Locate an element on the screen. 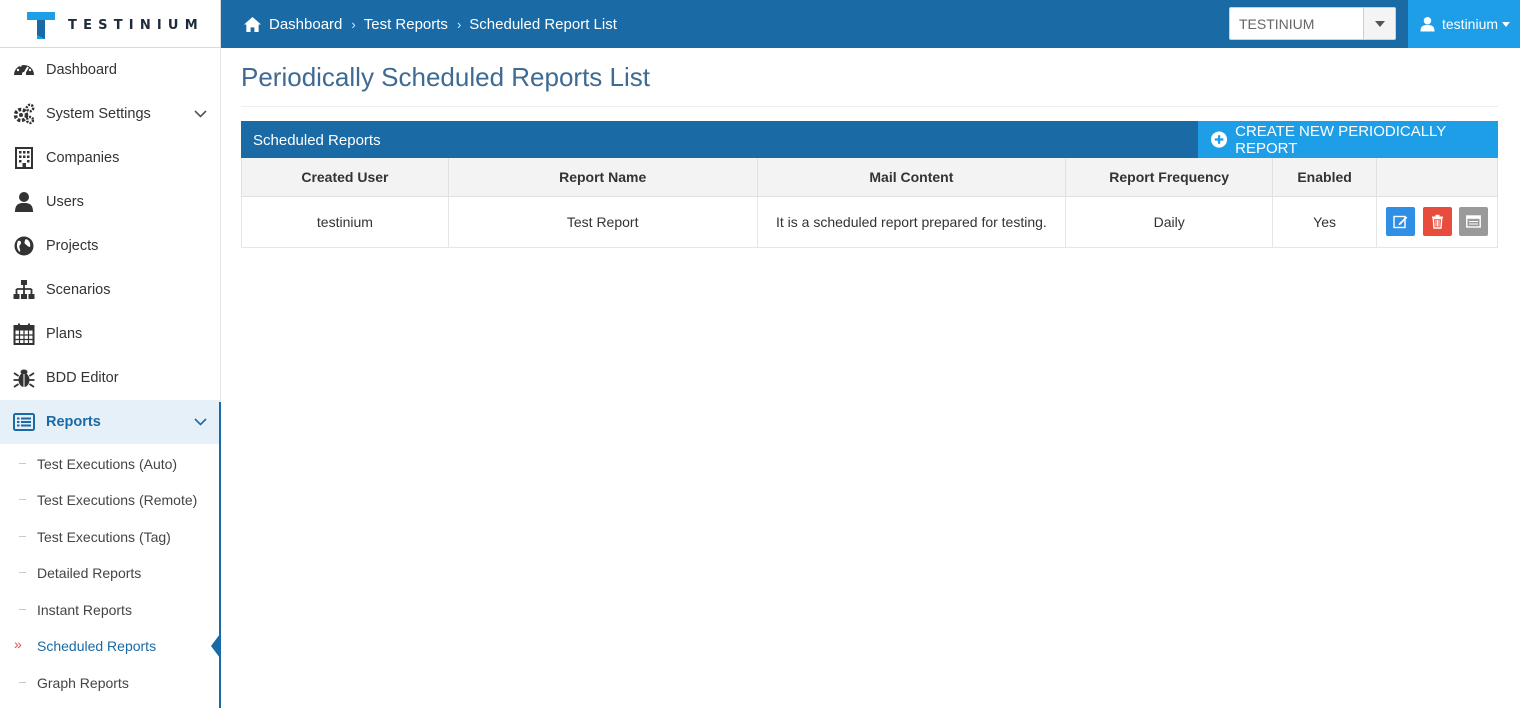 This screenshot has height=708, width=1520. column-header-created-user: Created User is located at coordinates (345, 177).